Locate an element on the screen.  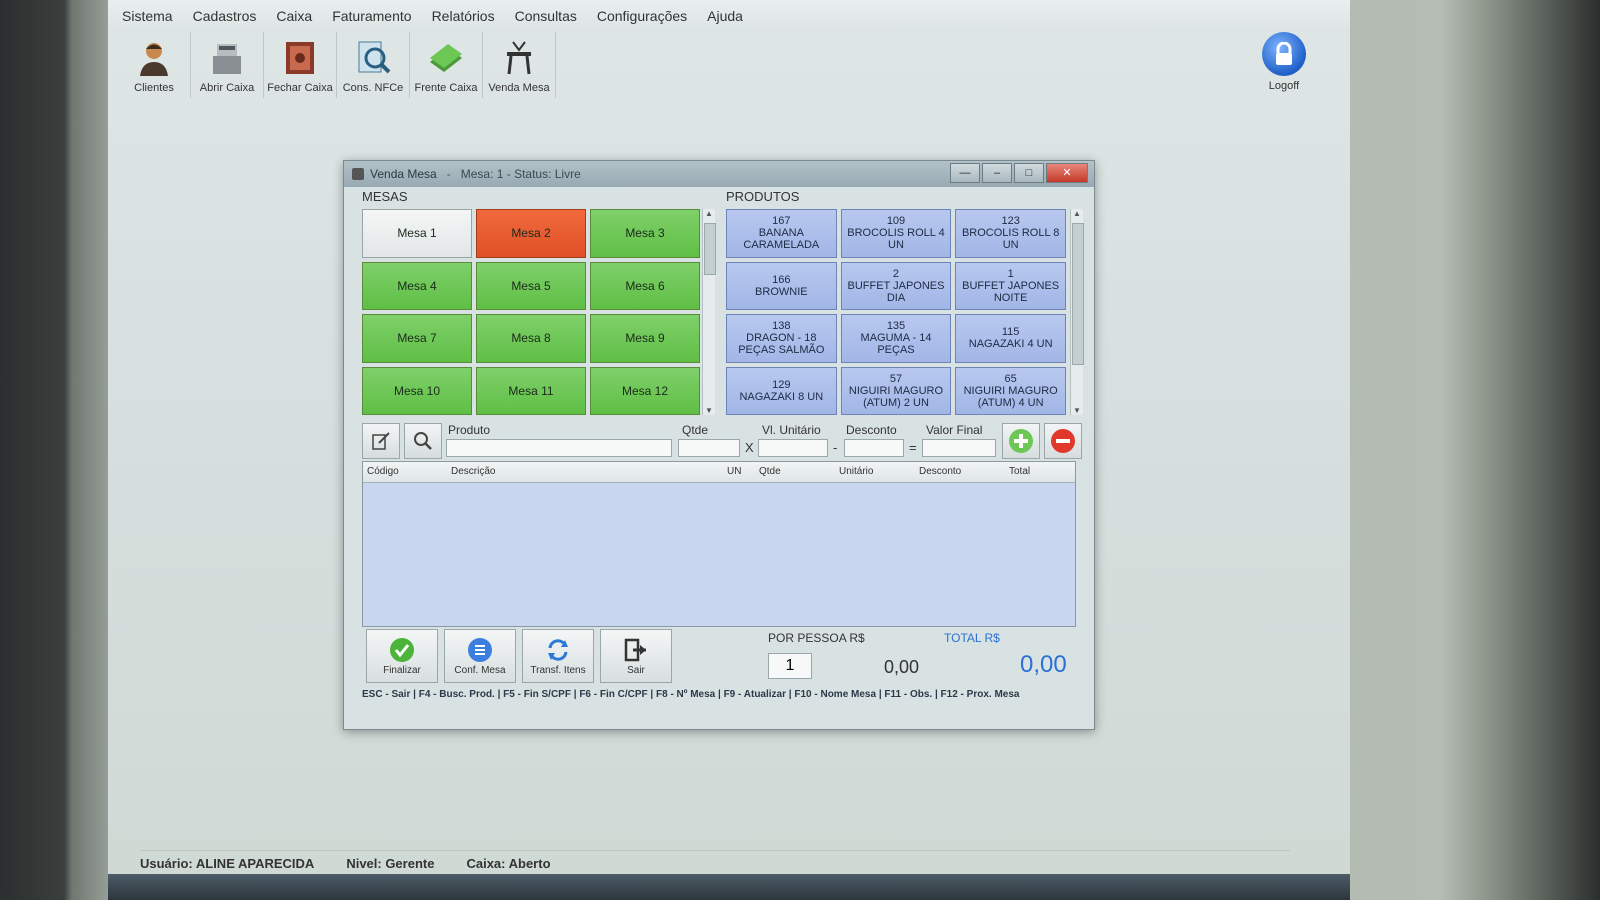
menu-configuracoes: Configurações is located at coordinates (642, 16).